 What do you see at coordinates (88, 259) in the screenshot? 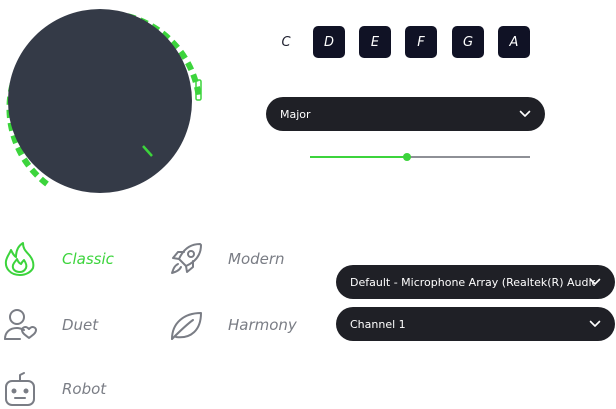
I see `mode-classic-label: Classic` at bounding box center [88, 259].